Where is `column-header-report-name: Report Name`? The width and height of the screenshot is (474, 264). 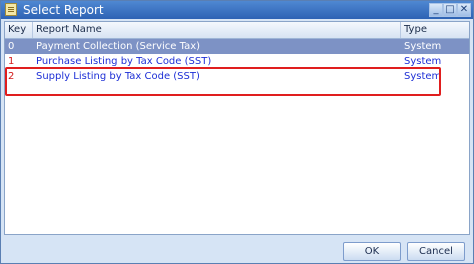 column-header-report-name: Report Name is located at coordinates (217, 30).